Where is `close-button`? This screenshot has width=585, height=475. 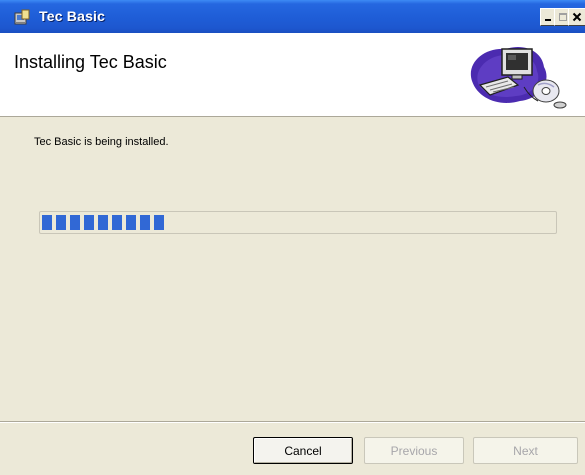 close-button is located at coordinates (576, 17).